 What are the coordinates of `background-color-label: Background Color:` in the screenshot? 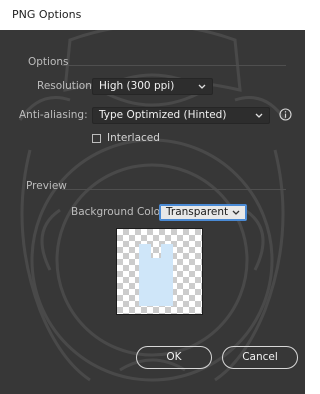 It's located at (119, 212).